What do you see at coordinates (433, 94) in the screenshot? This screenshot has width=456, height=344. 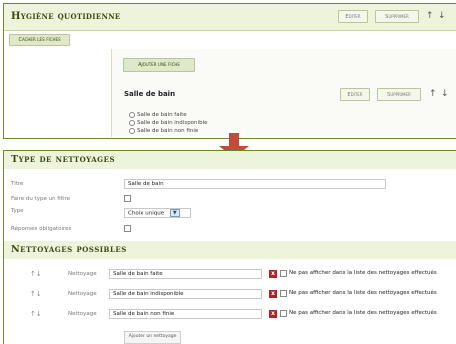 I see `card-move-up-icon: ↑` at bounding box center [433, 94].